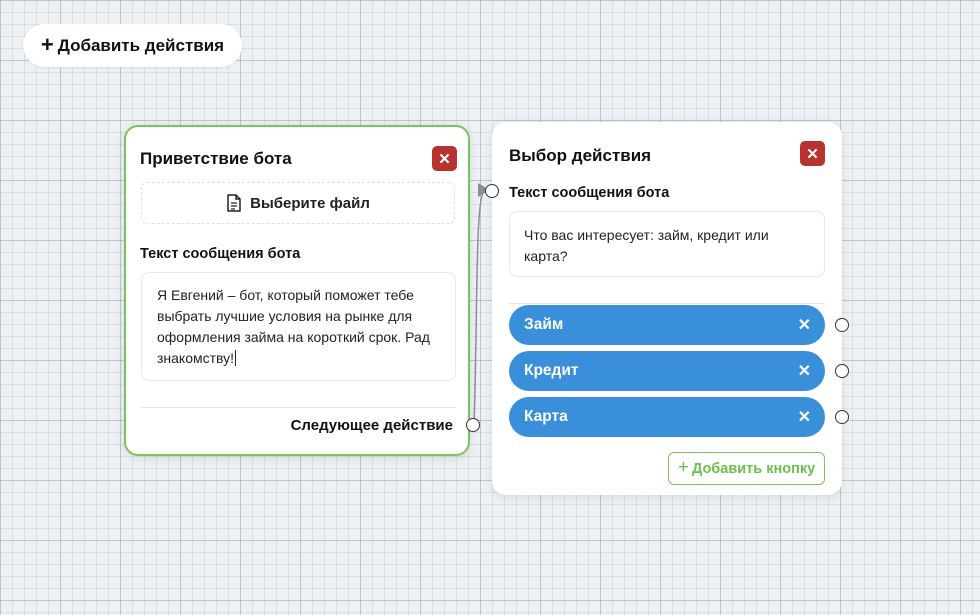  What do you see at coordinates (580, 155) in the screenshot?
I see `choice-node-title: Выбор действия` at bounding box center [580, 155].